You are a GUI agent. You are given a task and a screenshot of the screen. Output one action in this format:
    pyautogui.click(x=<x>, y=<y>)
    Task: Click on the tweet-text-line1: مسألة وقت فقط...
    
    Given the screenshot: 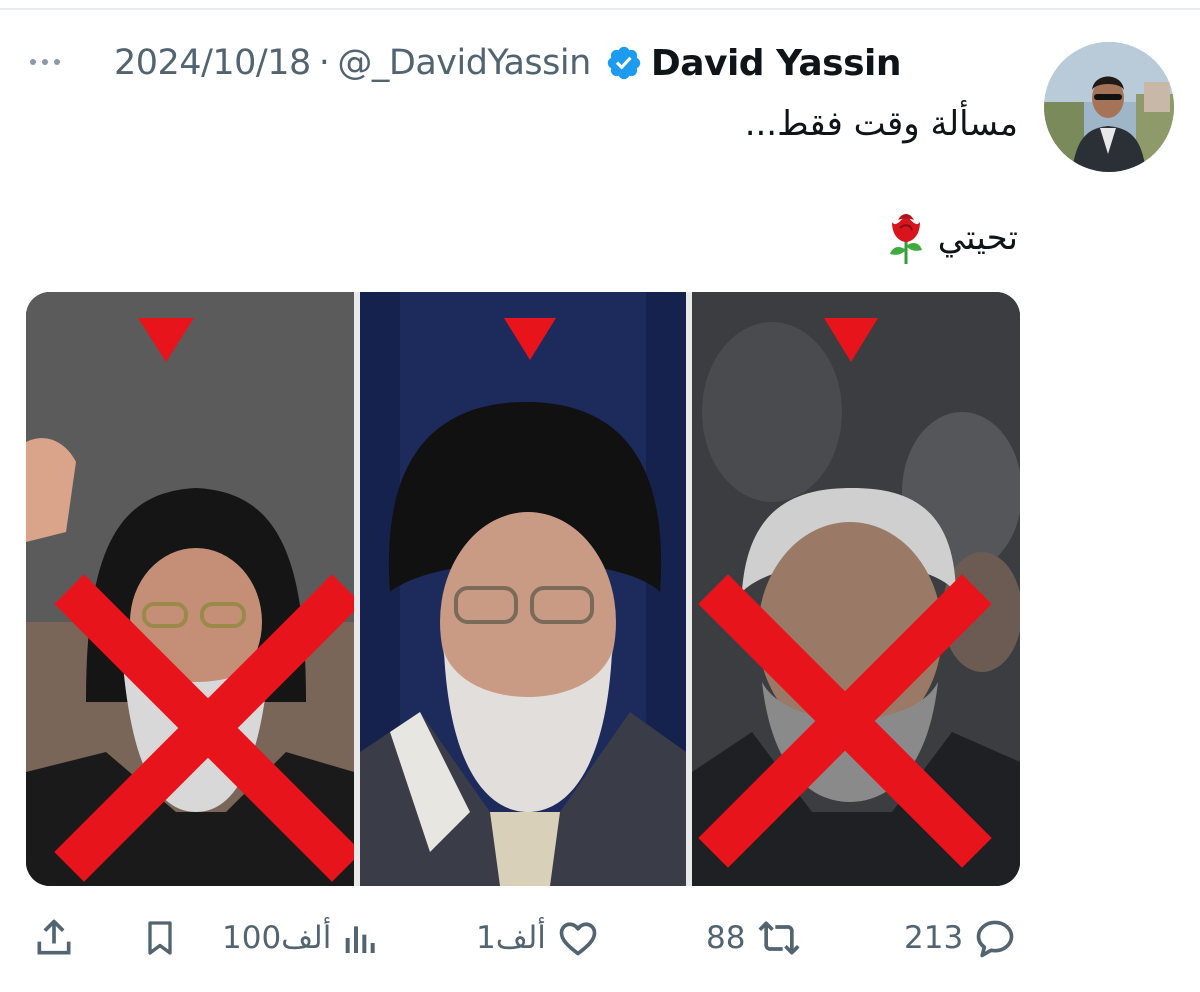 What is the action you would take?
    pyautogui.click(x=881, y=124)
    